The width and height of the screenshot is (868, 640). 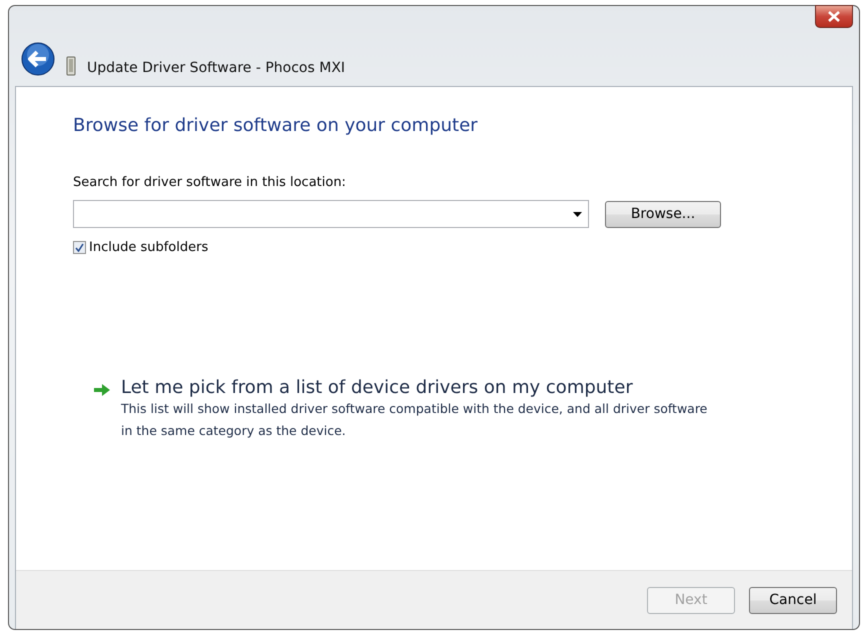 What do you see at coordinates (79, 247) in the screenshot?
I see `checkbox` at bounding box center [79, 247].